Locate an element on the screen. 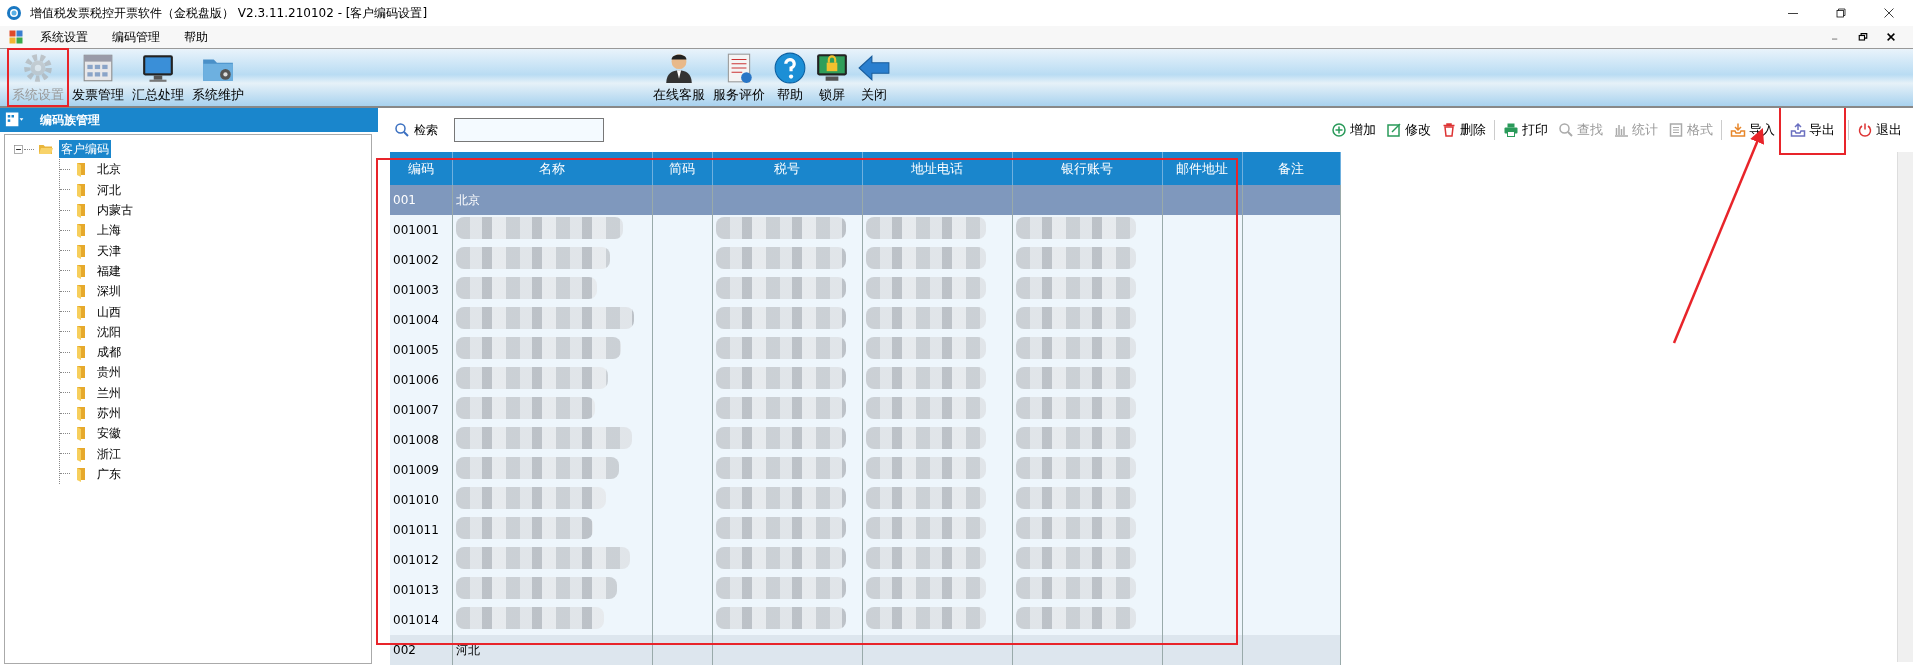 This screenshot has width=1913, height=667. panel-title: 编码族管理 is located at coordinates (70, 120).